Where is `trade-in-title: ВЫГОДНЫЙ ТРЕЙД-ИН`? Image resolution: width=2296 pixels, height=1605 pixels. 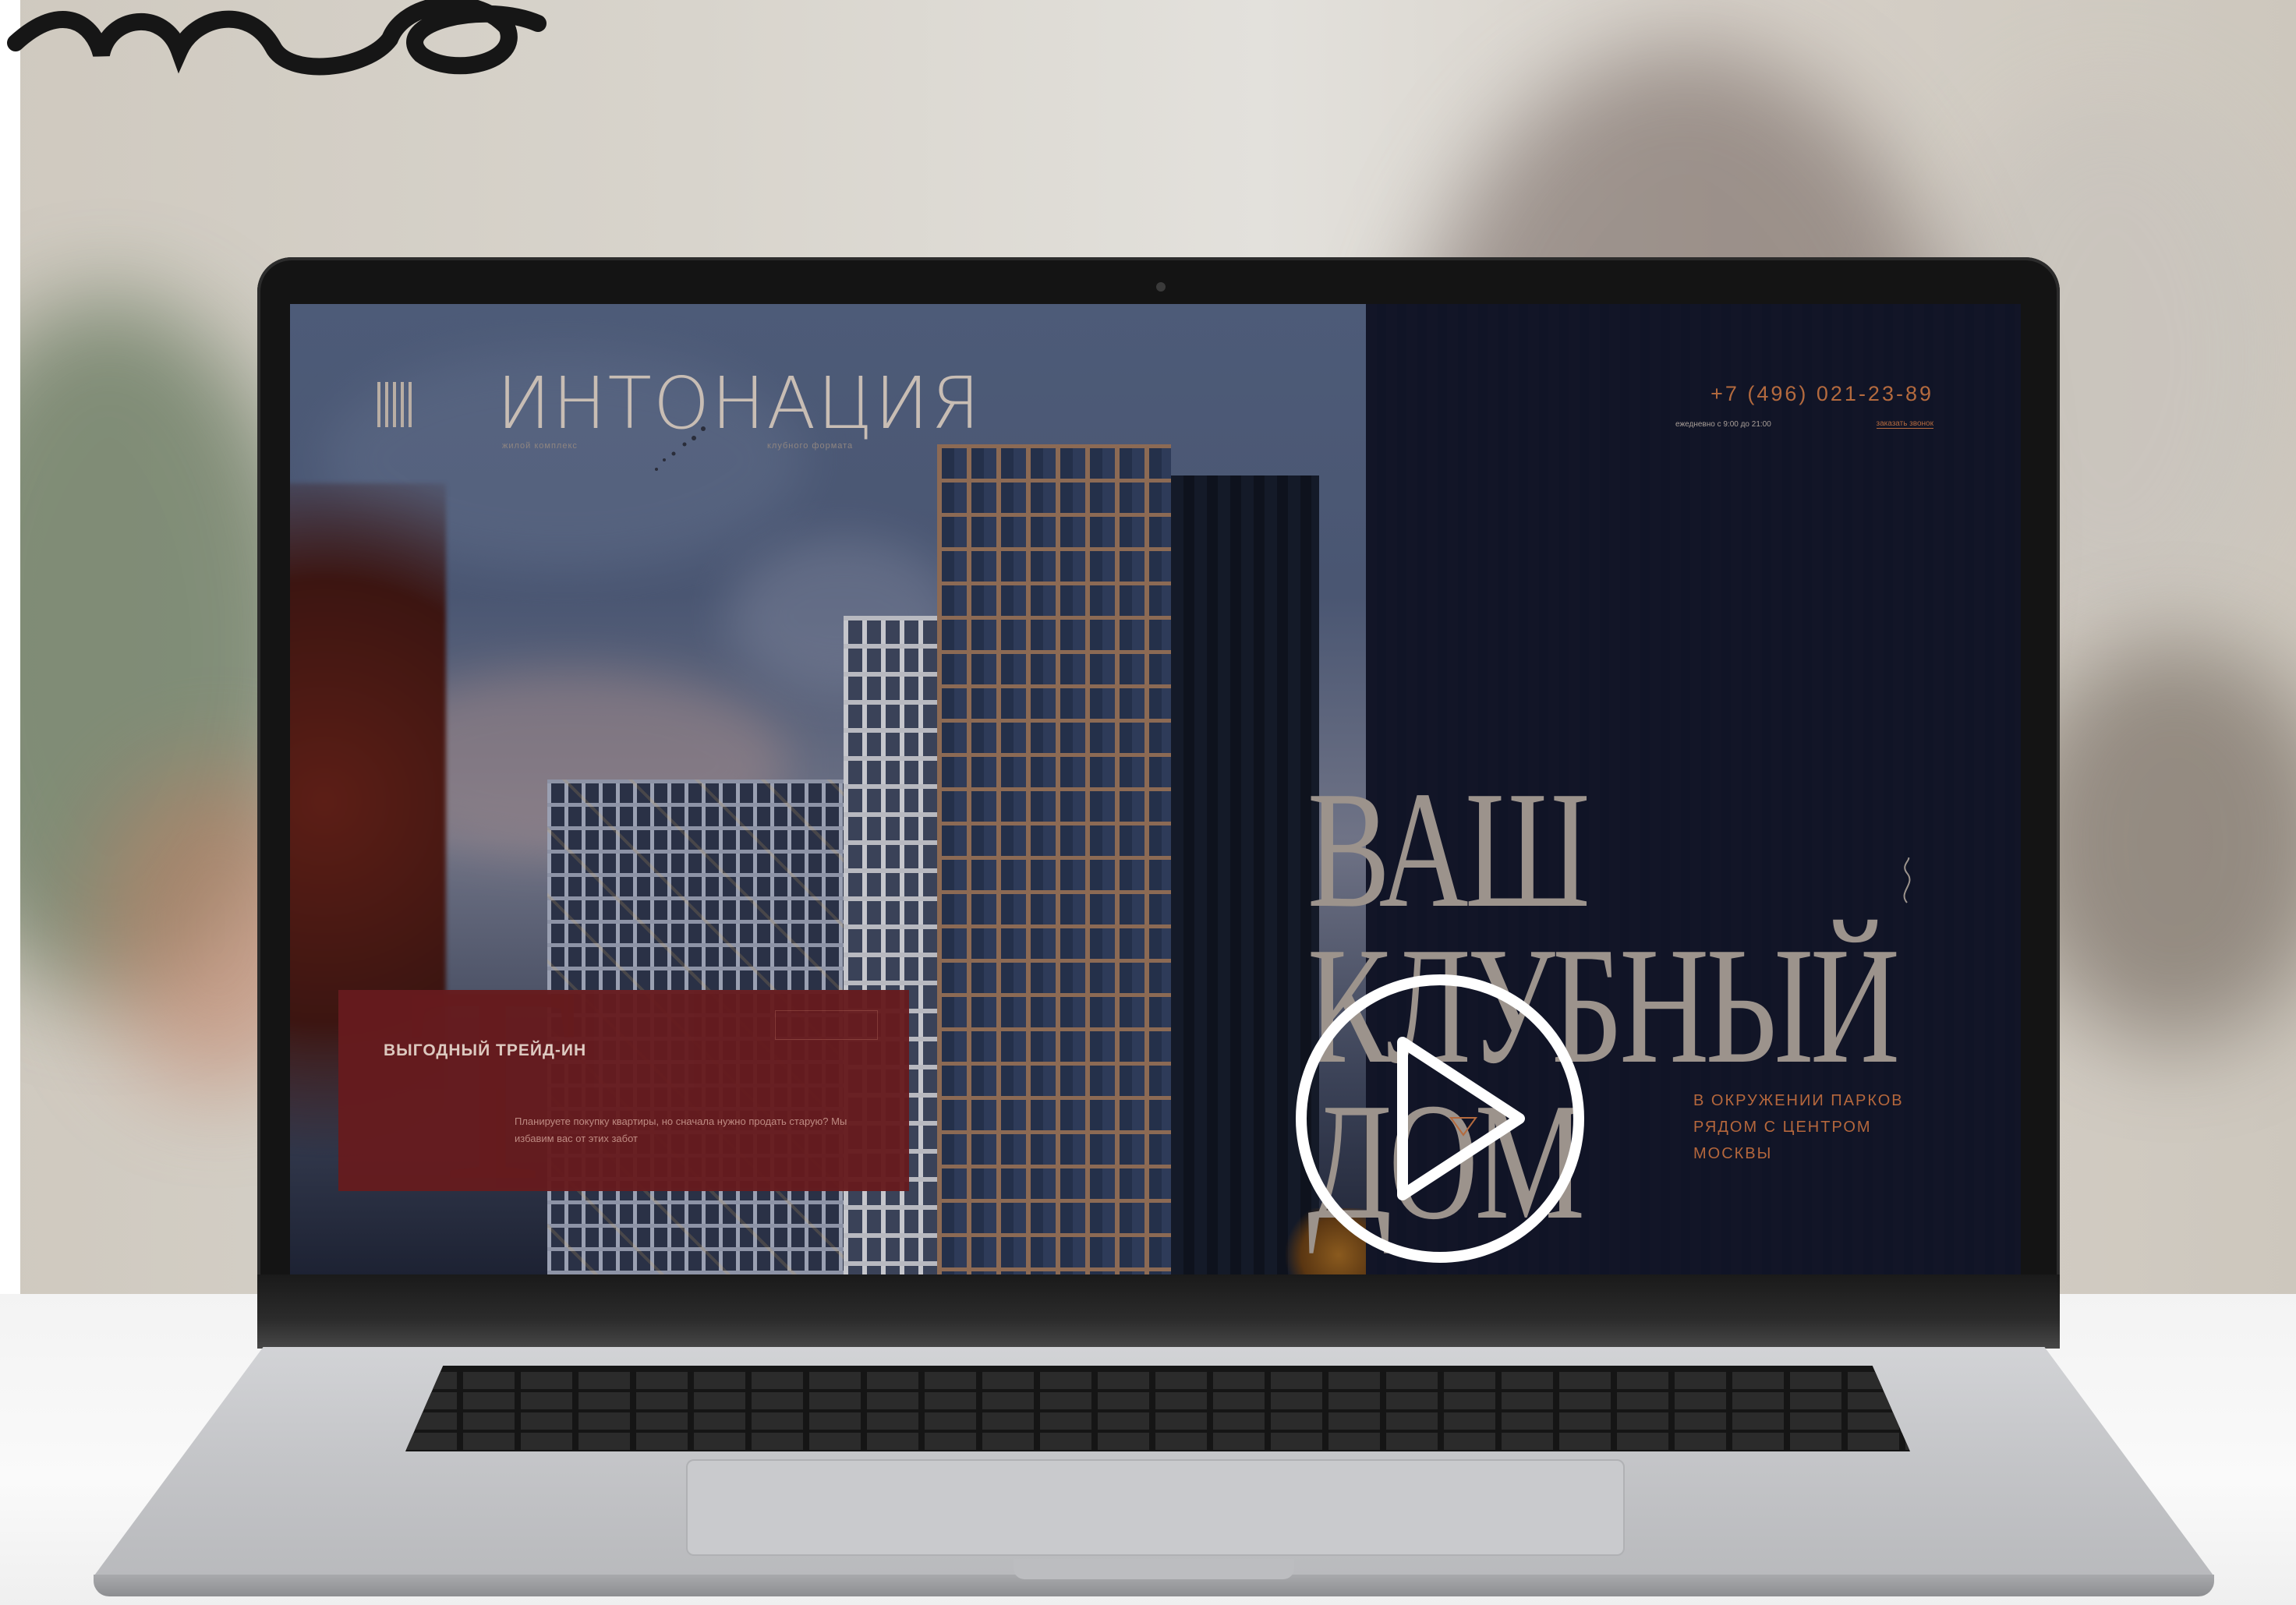 trade-in-title: ВЫГОДНЫЙ ТРЕЙД-ИН is located at coordinates (485, 1050).